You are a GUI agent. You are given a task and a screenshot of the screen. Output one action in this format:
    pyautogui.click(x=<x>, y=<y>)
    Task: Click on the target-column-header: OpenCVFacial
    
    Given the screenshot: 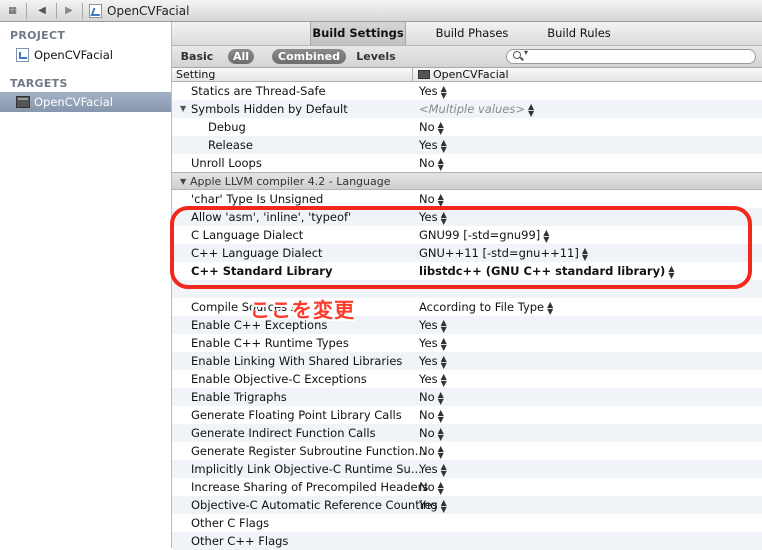 What is the action you would take?
    pyautogui.click(x=471, y=74)
    